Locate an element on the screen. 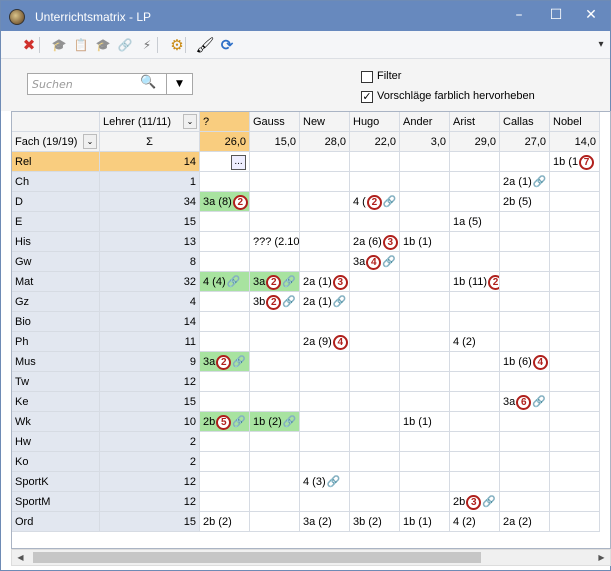 This screenshot has height=571, width=611. matrix-cell: 1a (5) is located at coordinates (475, 222).